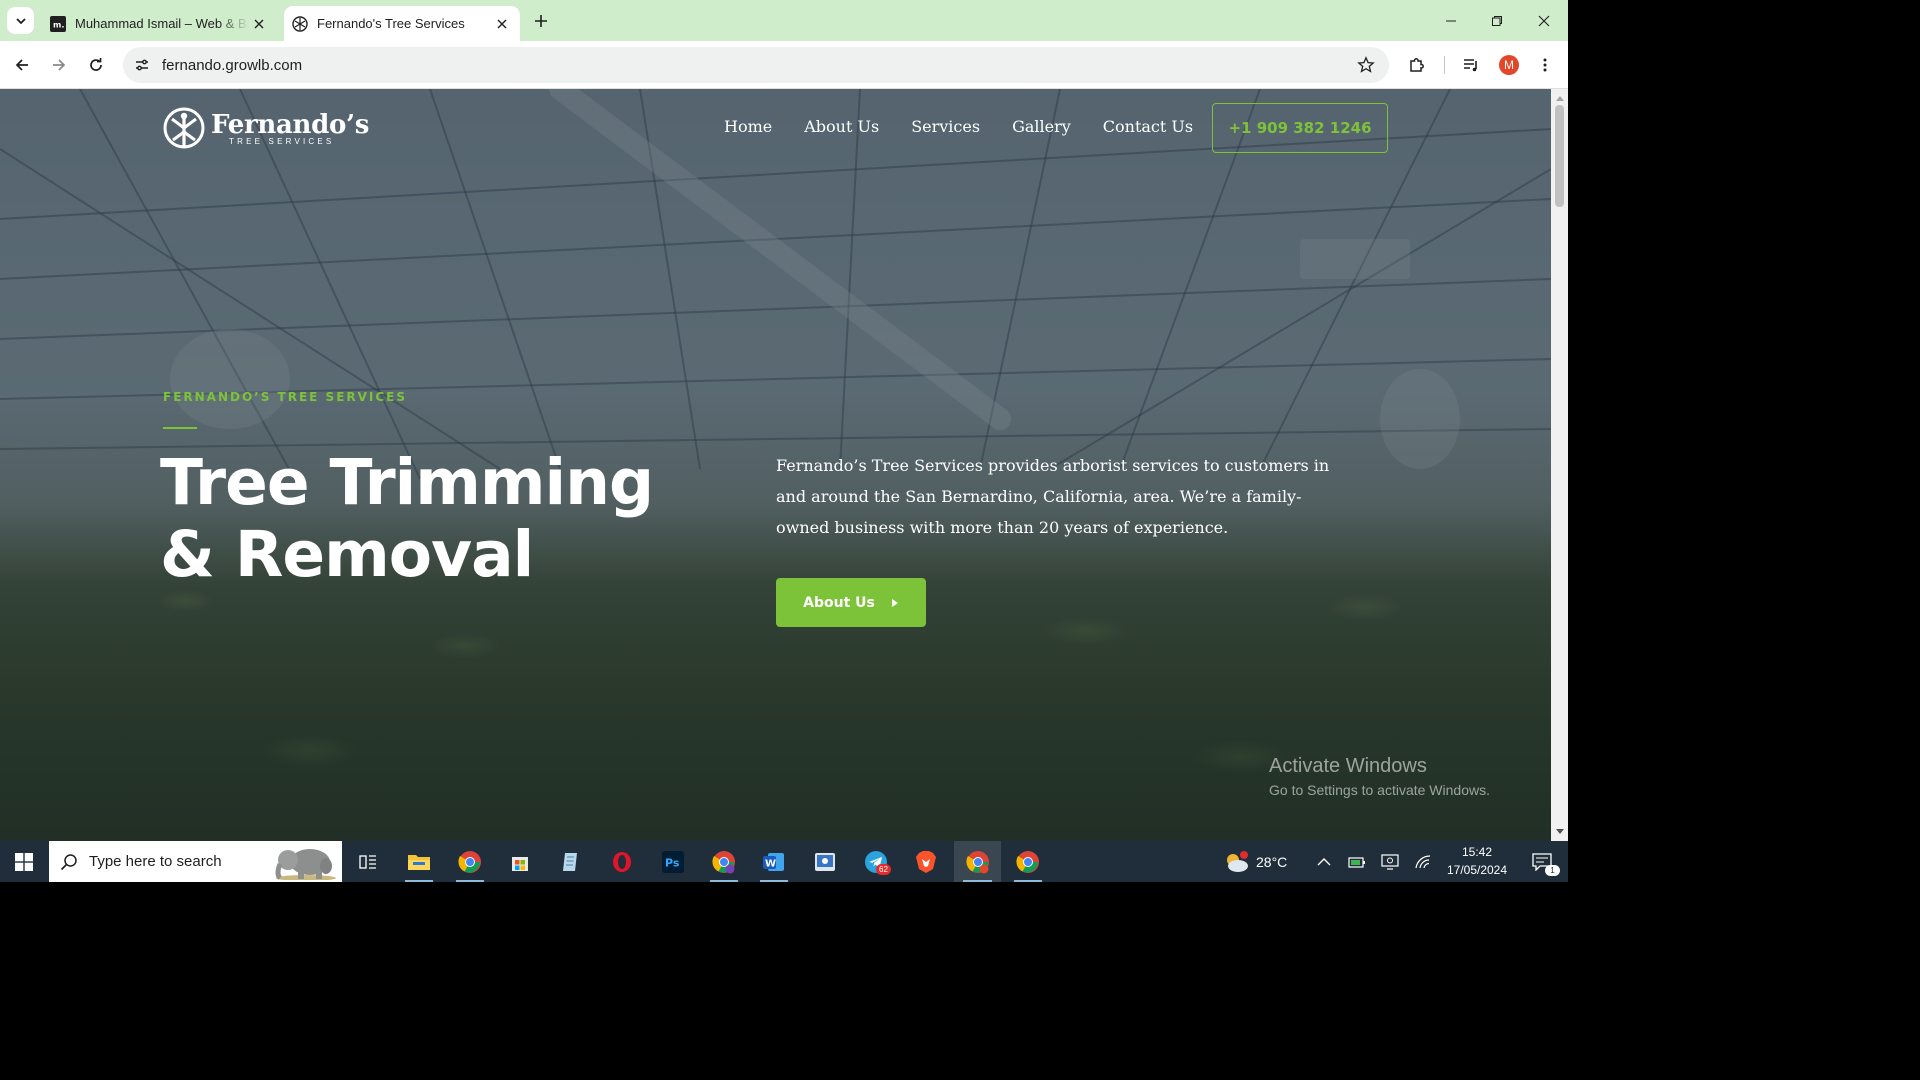 This screenshot has height=1080, width=1920. Describe the element at coordinates (1542, 861) in the screenshot. I see `notification-center-button: 1` at that location.